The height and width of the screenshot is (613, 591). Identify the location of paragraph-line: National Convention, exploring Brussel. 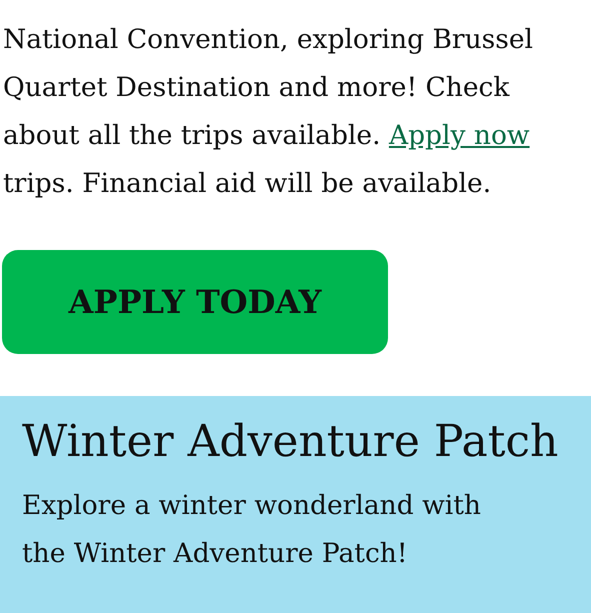
(268, 39).